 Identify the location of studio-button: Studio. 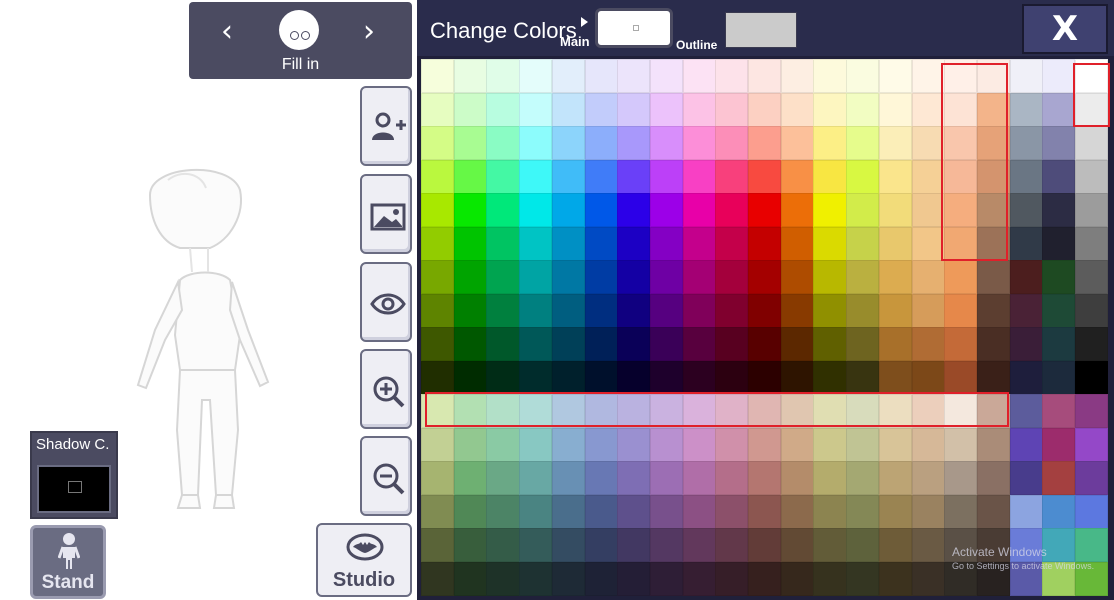
(364, 560).